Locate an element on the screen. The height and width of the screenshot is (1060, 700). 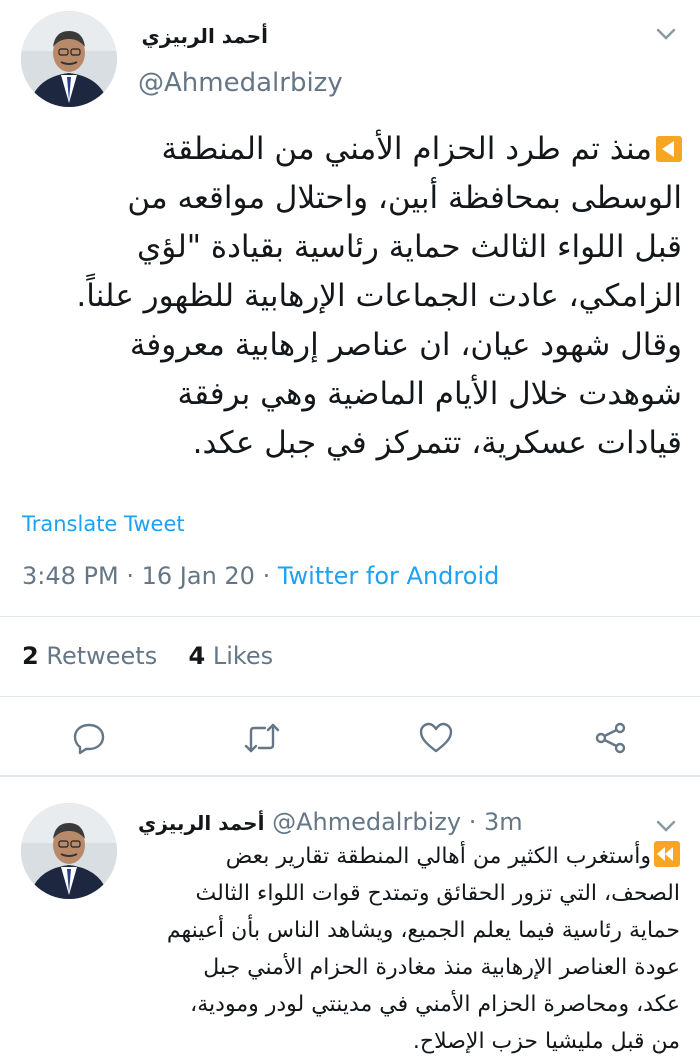
tweet-source-link: Twitter for Android is located at coordinates (388, 576).